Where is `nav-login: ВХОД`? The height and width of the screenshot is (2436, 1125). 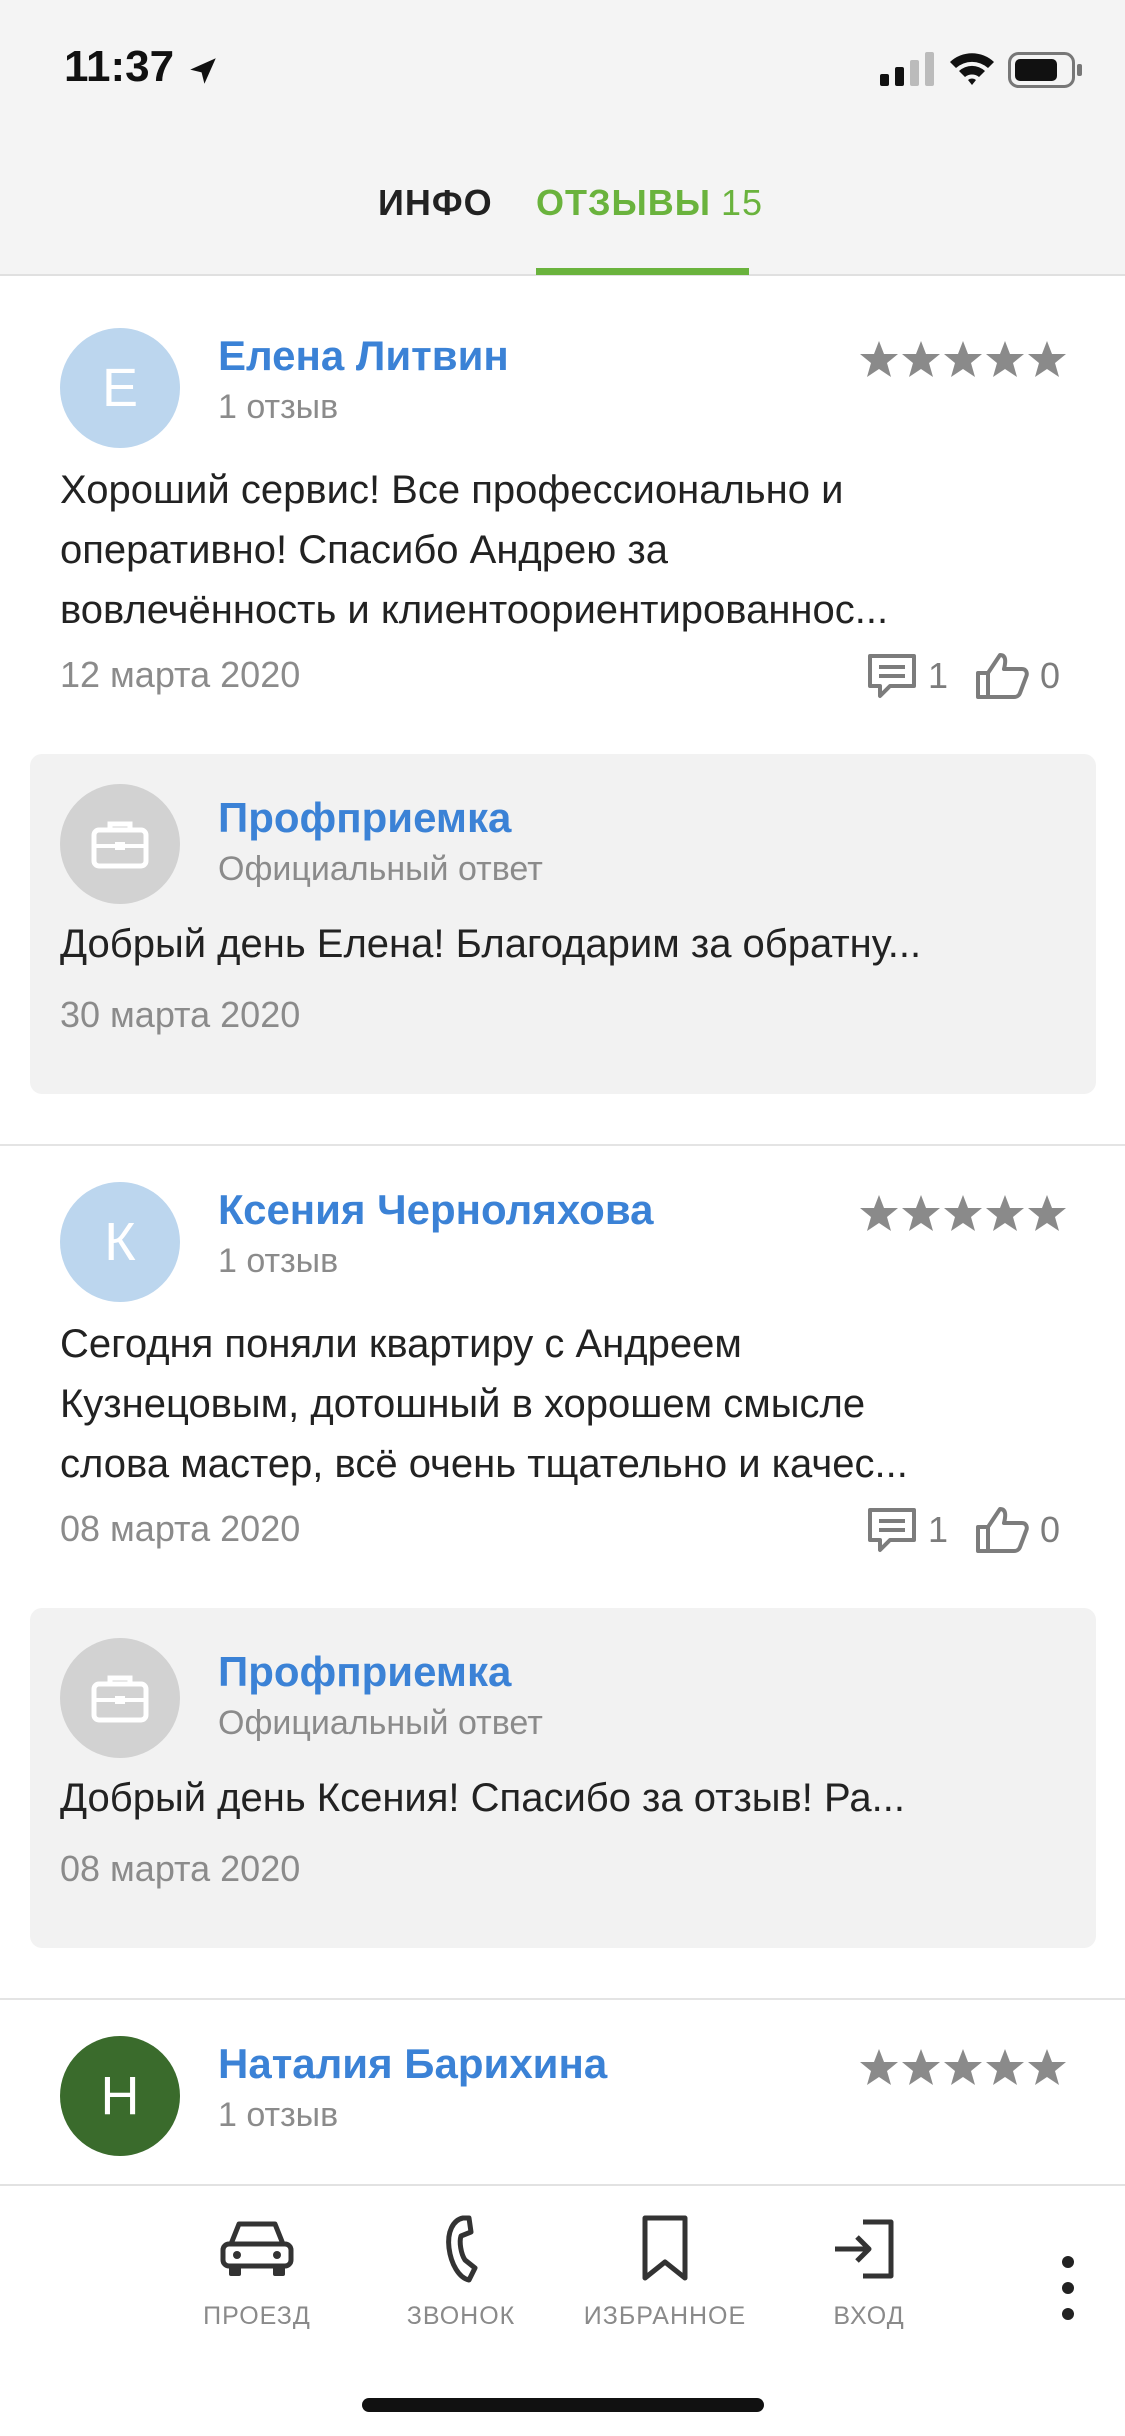
nav-login: ВХОД is located at coordinates (869, 2272).